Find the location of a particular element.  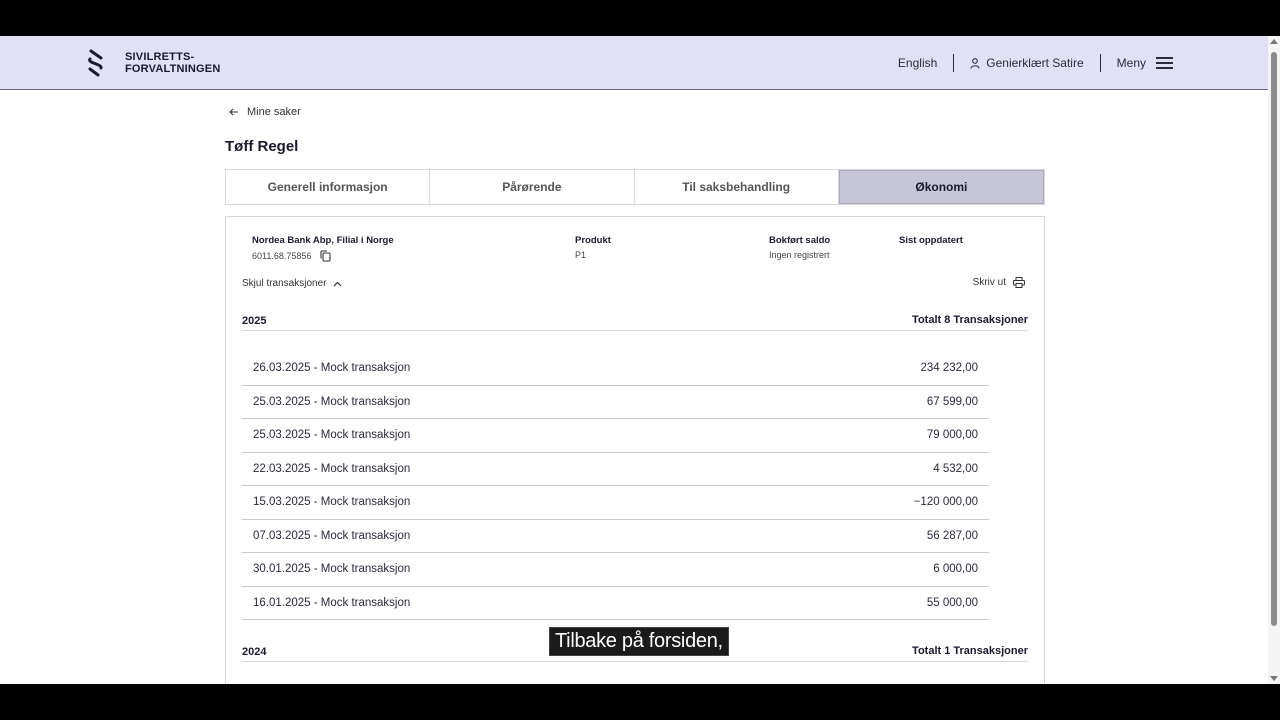

balance-info: Bokført saldo Ingen registrert is located at coordinates (799, 247).